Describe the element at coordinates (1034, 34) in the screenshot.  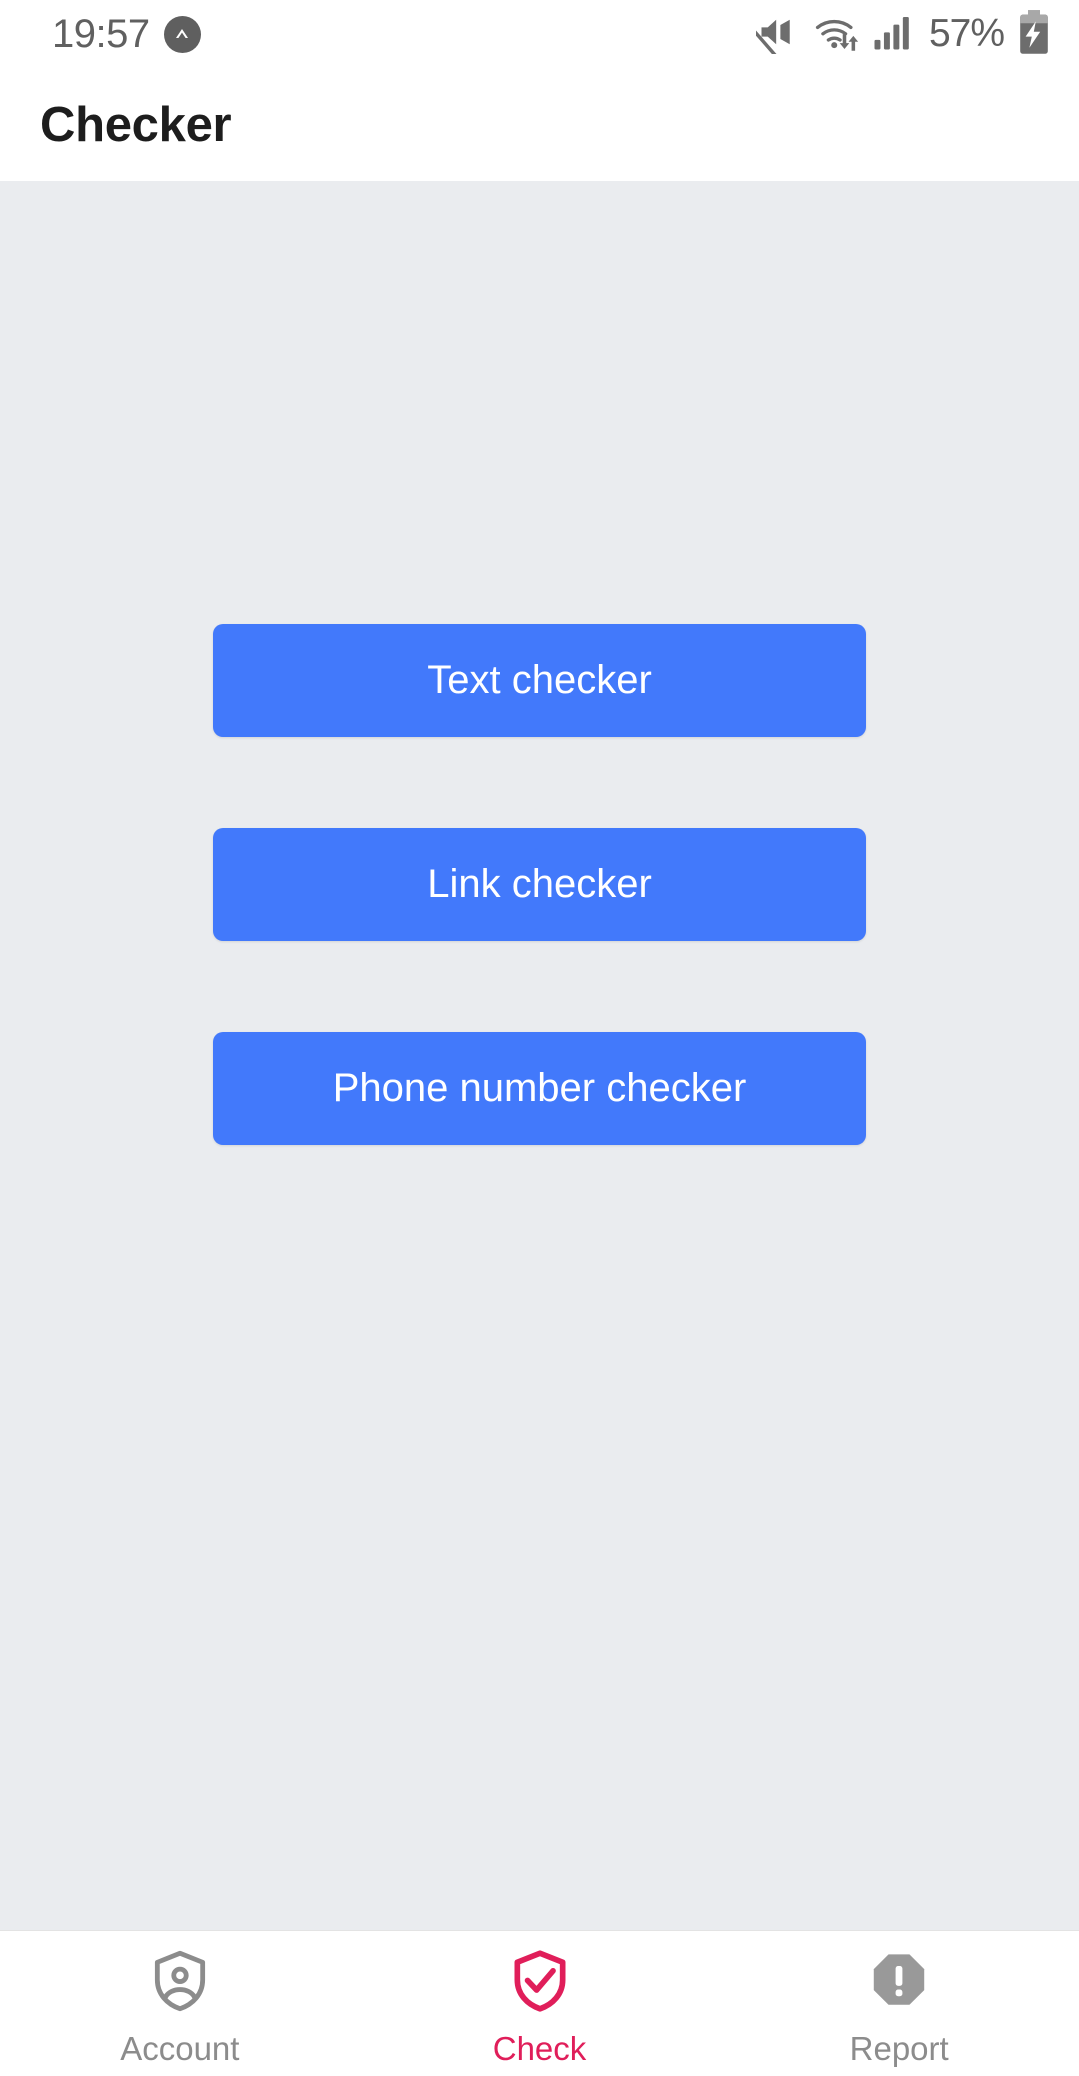
I see `battery-charging-icon` at that location.